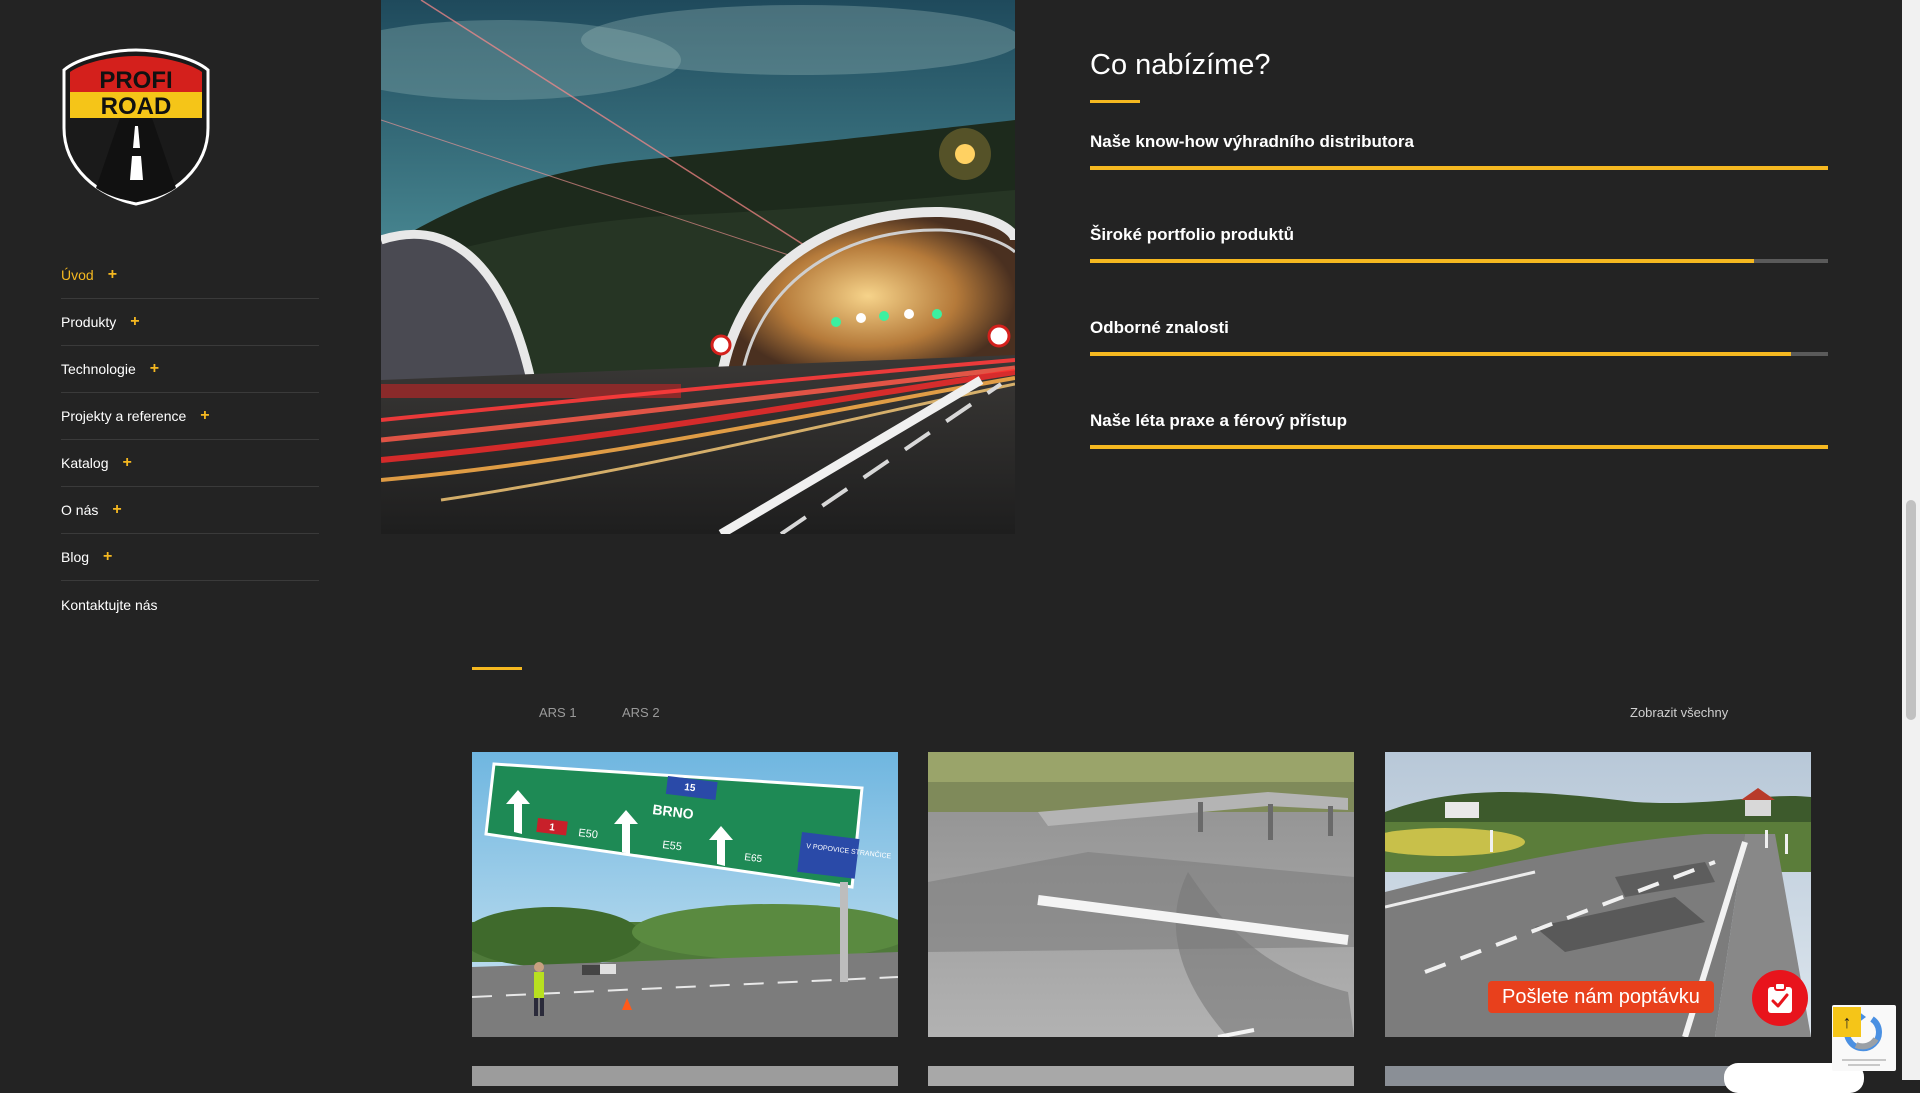 The height and width of the screenshot is (1093, 1920). What do you see at coordinates (641, 712) in the screenshot?
I see `filter-ars-2: ARS 2` at bounding box center [641, 712].